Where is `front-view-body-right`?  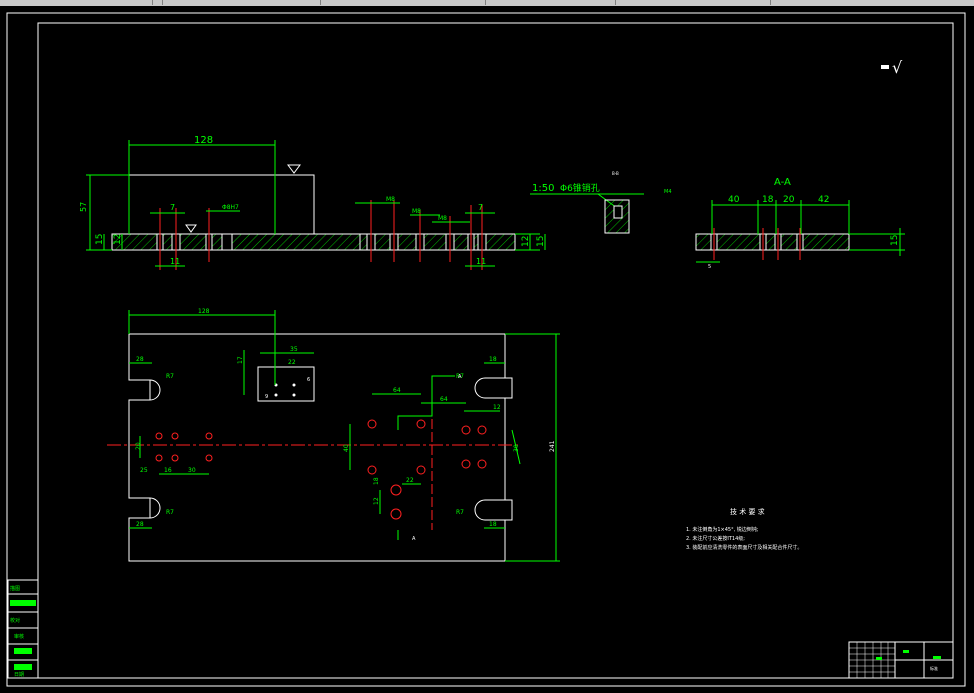
front-view-body-right is located at coordinates (437, 242).